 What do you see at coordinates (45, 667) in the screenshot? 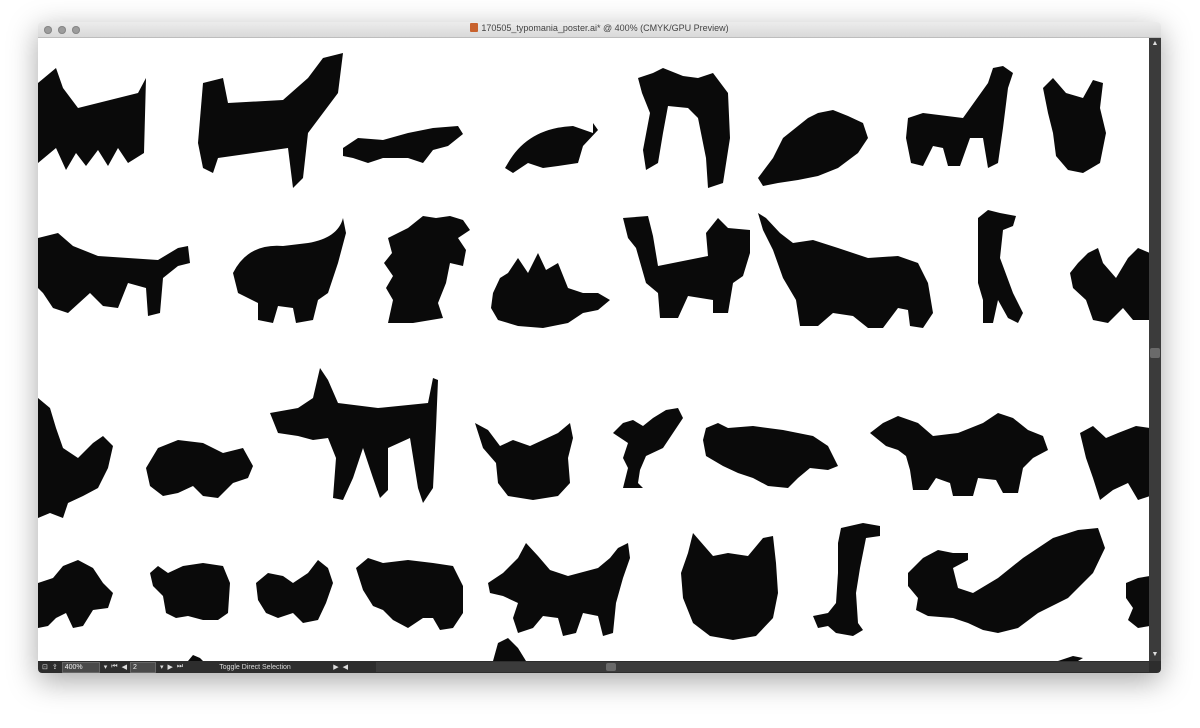
I see `artboard-nav-icon: ⊡` at bounding box center [45, 667].